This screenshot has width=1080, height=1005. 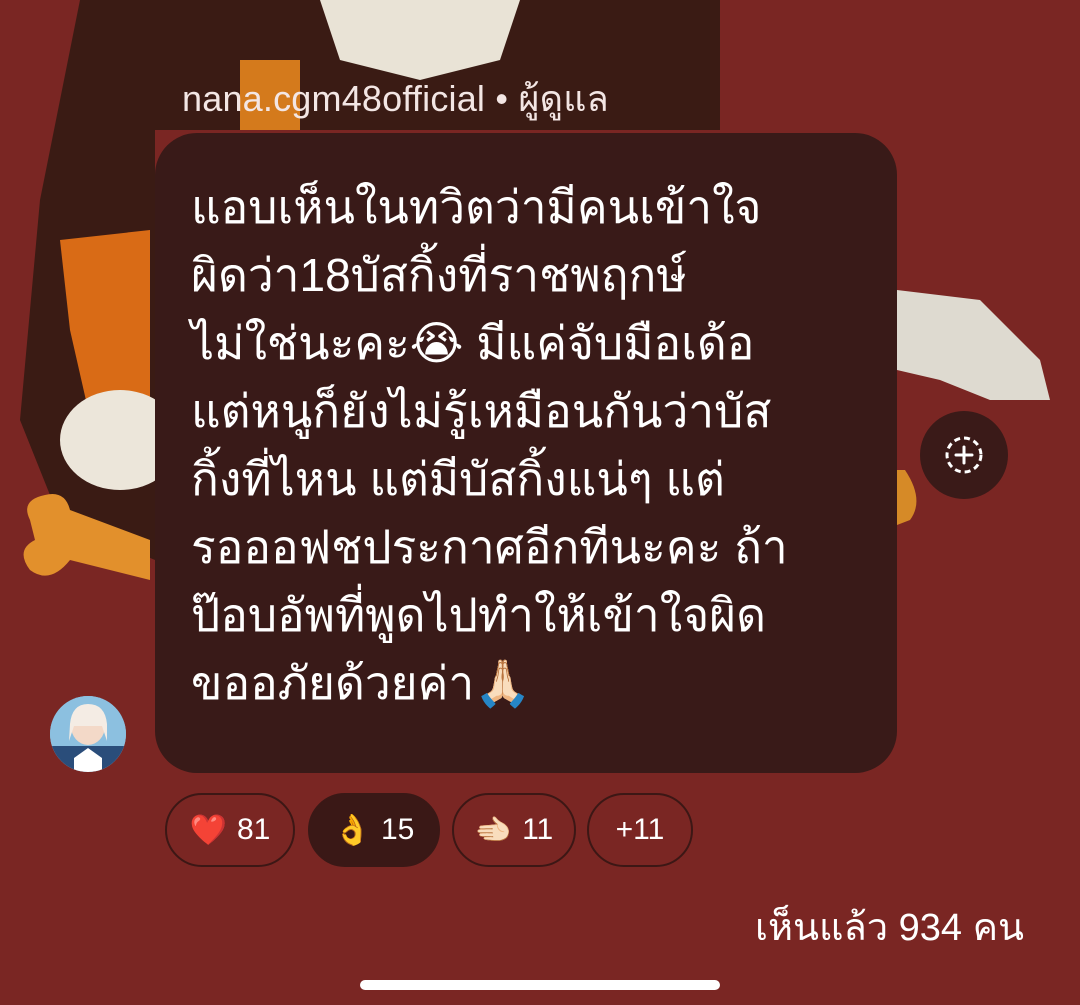 What do you see at coordinates (493, 830) in the screenshot?
I see `hand-icon: 🫲🏻` at bounding box center [493, 830].